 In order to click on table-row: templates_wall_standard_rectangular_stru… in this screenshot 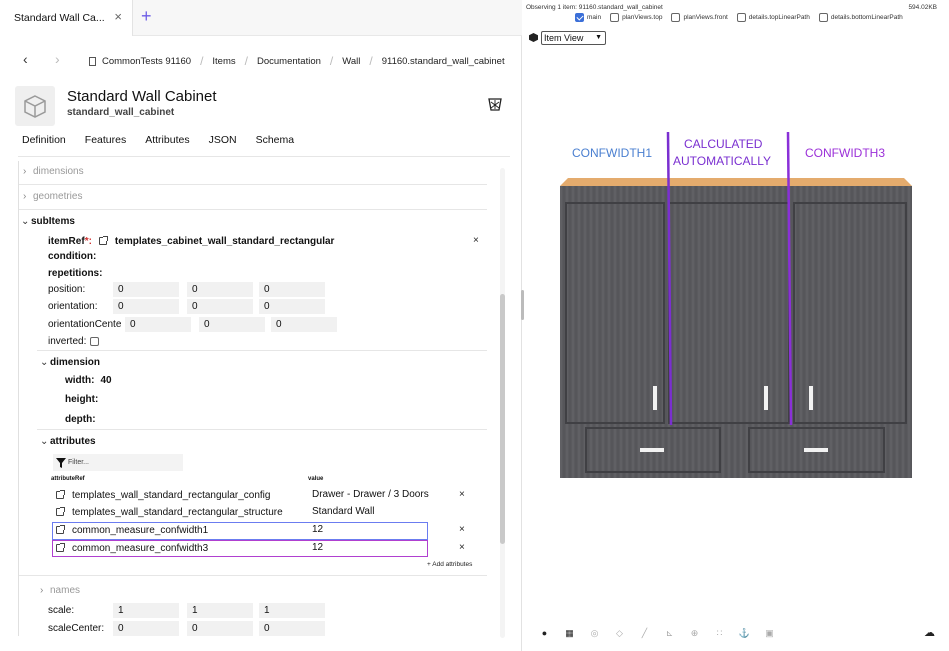, I will do `click(169, 512)`.